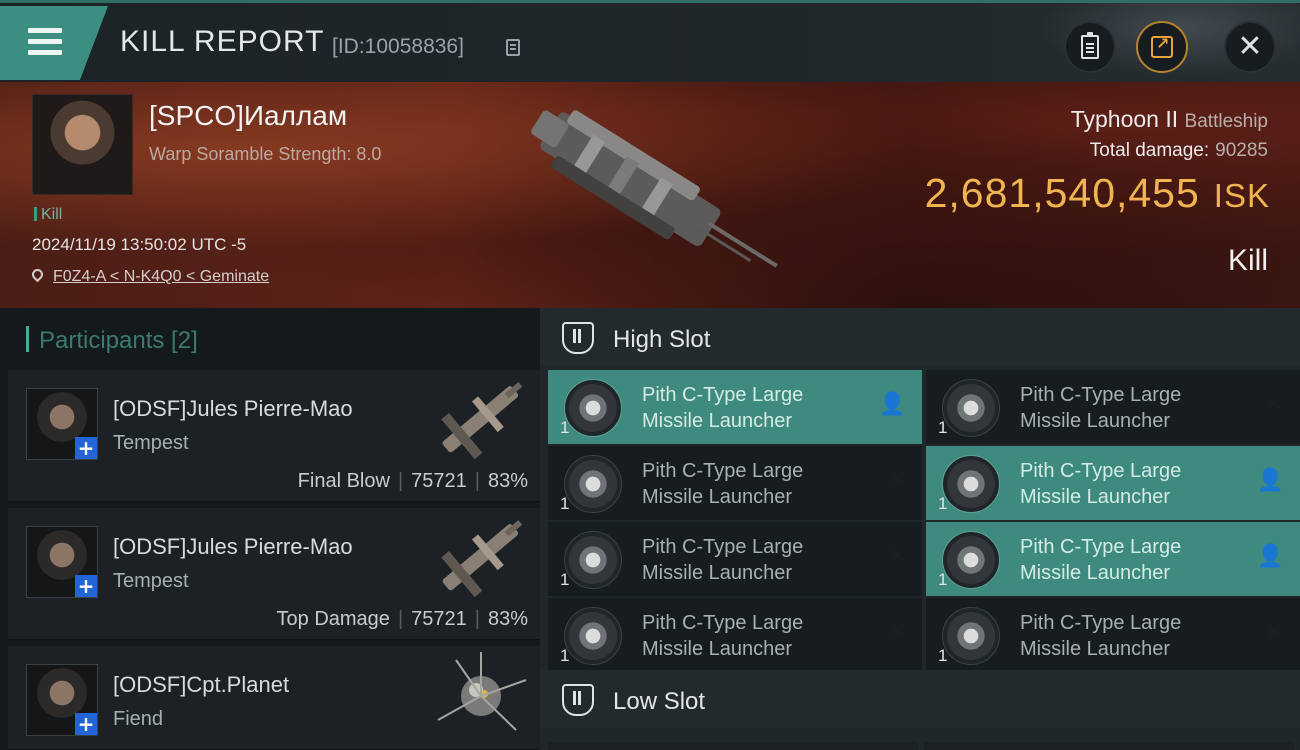  What do you see at coordinates (578, 338) in the screenshot?
I see `high-slot-icon` at bounding box center [578, 338].